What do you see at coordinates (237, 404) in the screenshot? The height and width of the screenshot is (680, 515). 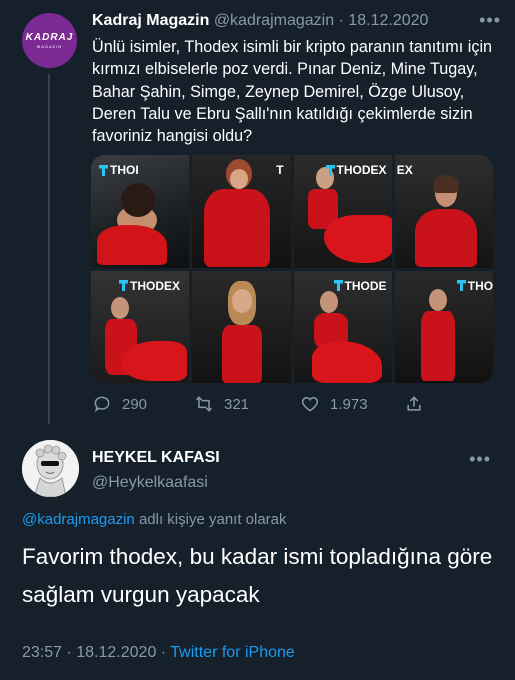 I see `retweet-count: 321` at bounding box center [237, 404].